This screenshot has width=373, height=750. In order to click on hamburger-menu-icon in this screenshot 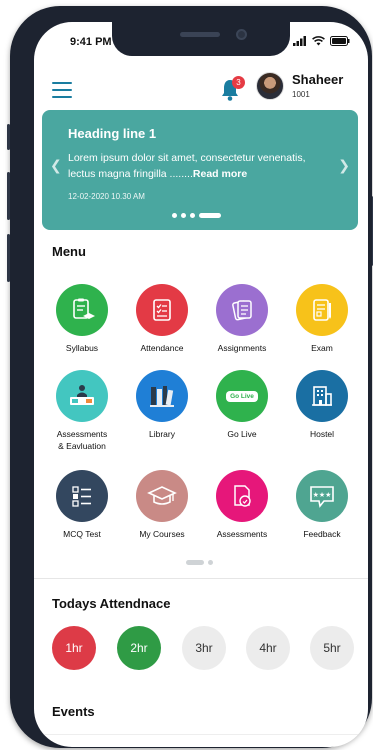, I will do `click(62, 90)`.